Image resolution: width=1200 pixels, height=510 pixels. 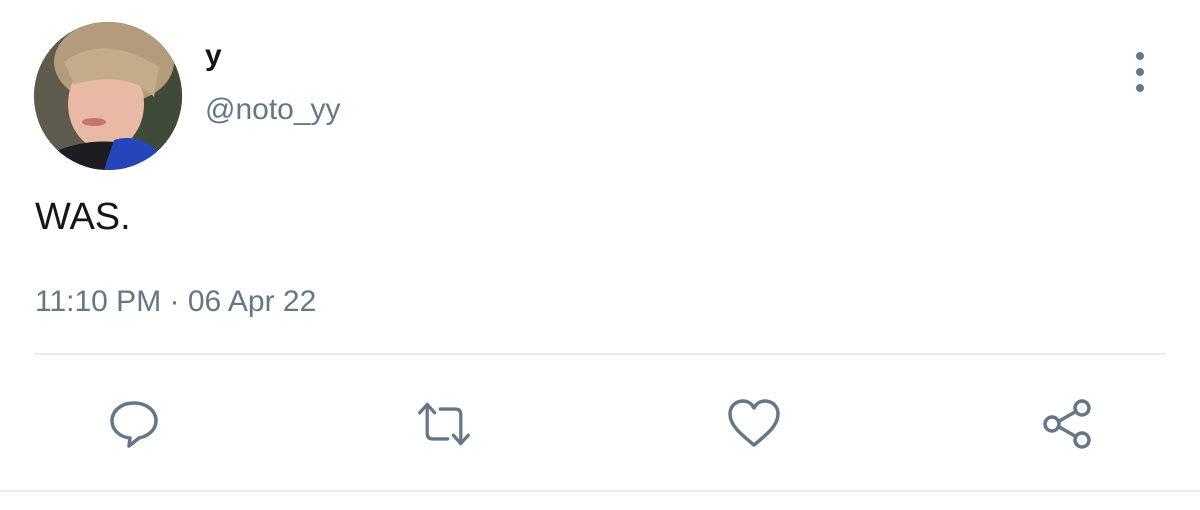 I want to click on speech-bubble-icon, so click(x=134, y=424).